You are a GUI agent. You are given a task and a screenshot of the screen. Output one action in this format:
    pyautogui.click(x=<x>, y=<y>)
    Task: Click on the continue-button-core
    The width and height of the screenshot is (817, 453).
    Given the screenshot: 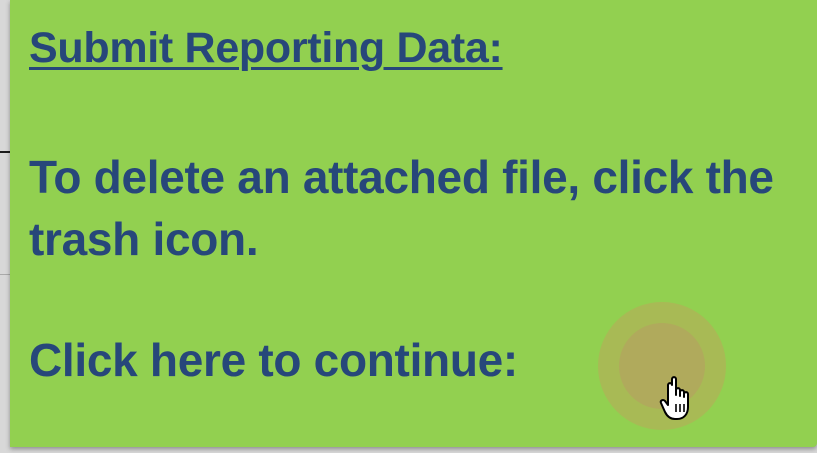 What is the action you would take?
    pyautogui.click(x=662, y=366)
    